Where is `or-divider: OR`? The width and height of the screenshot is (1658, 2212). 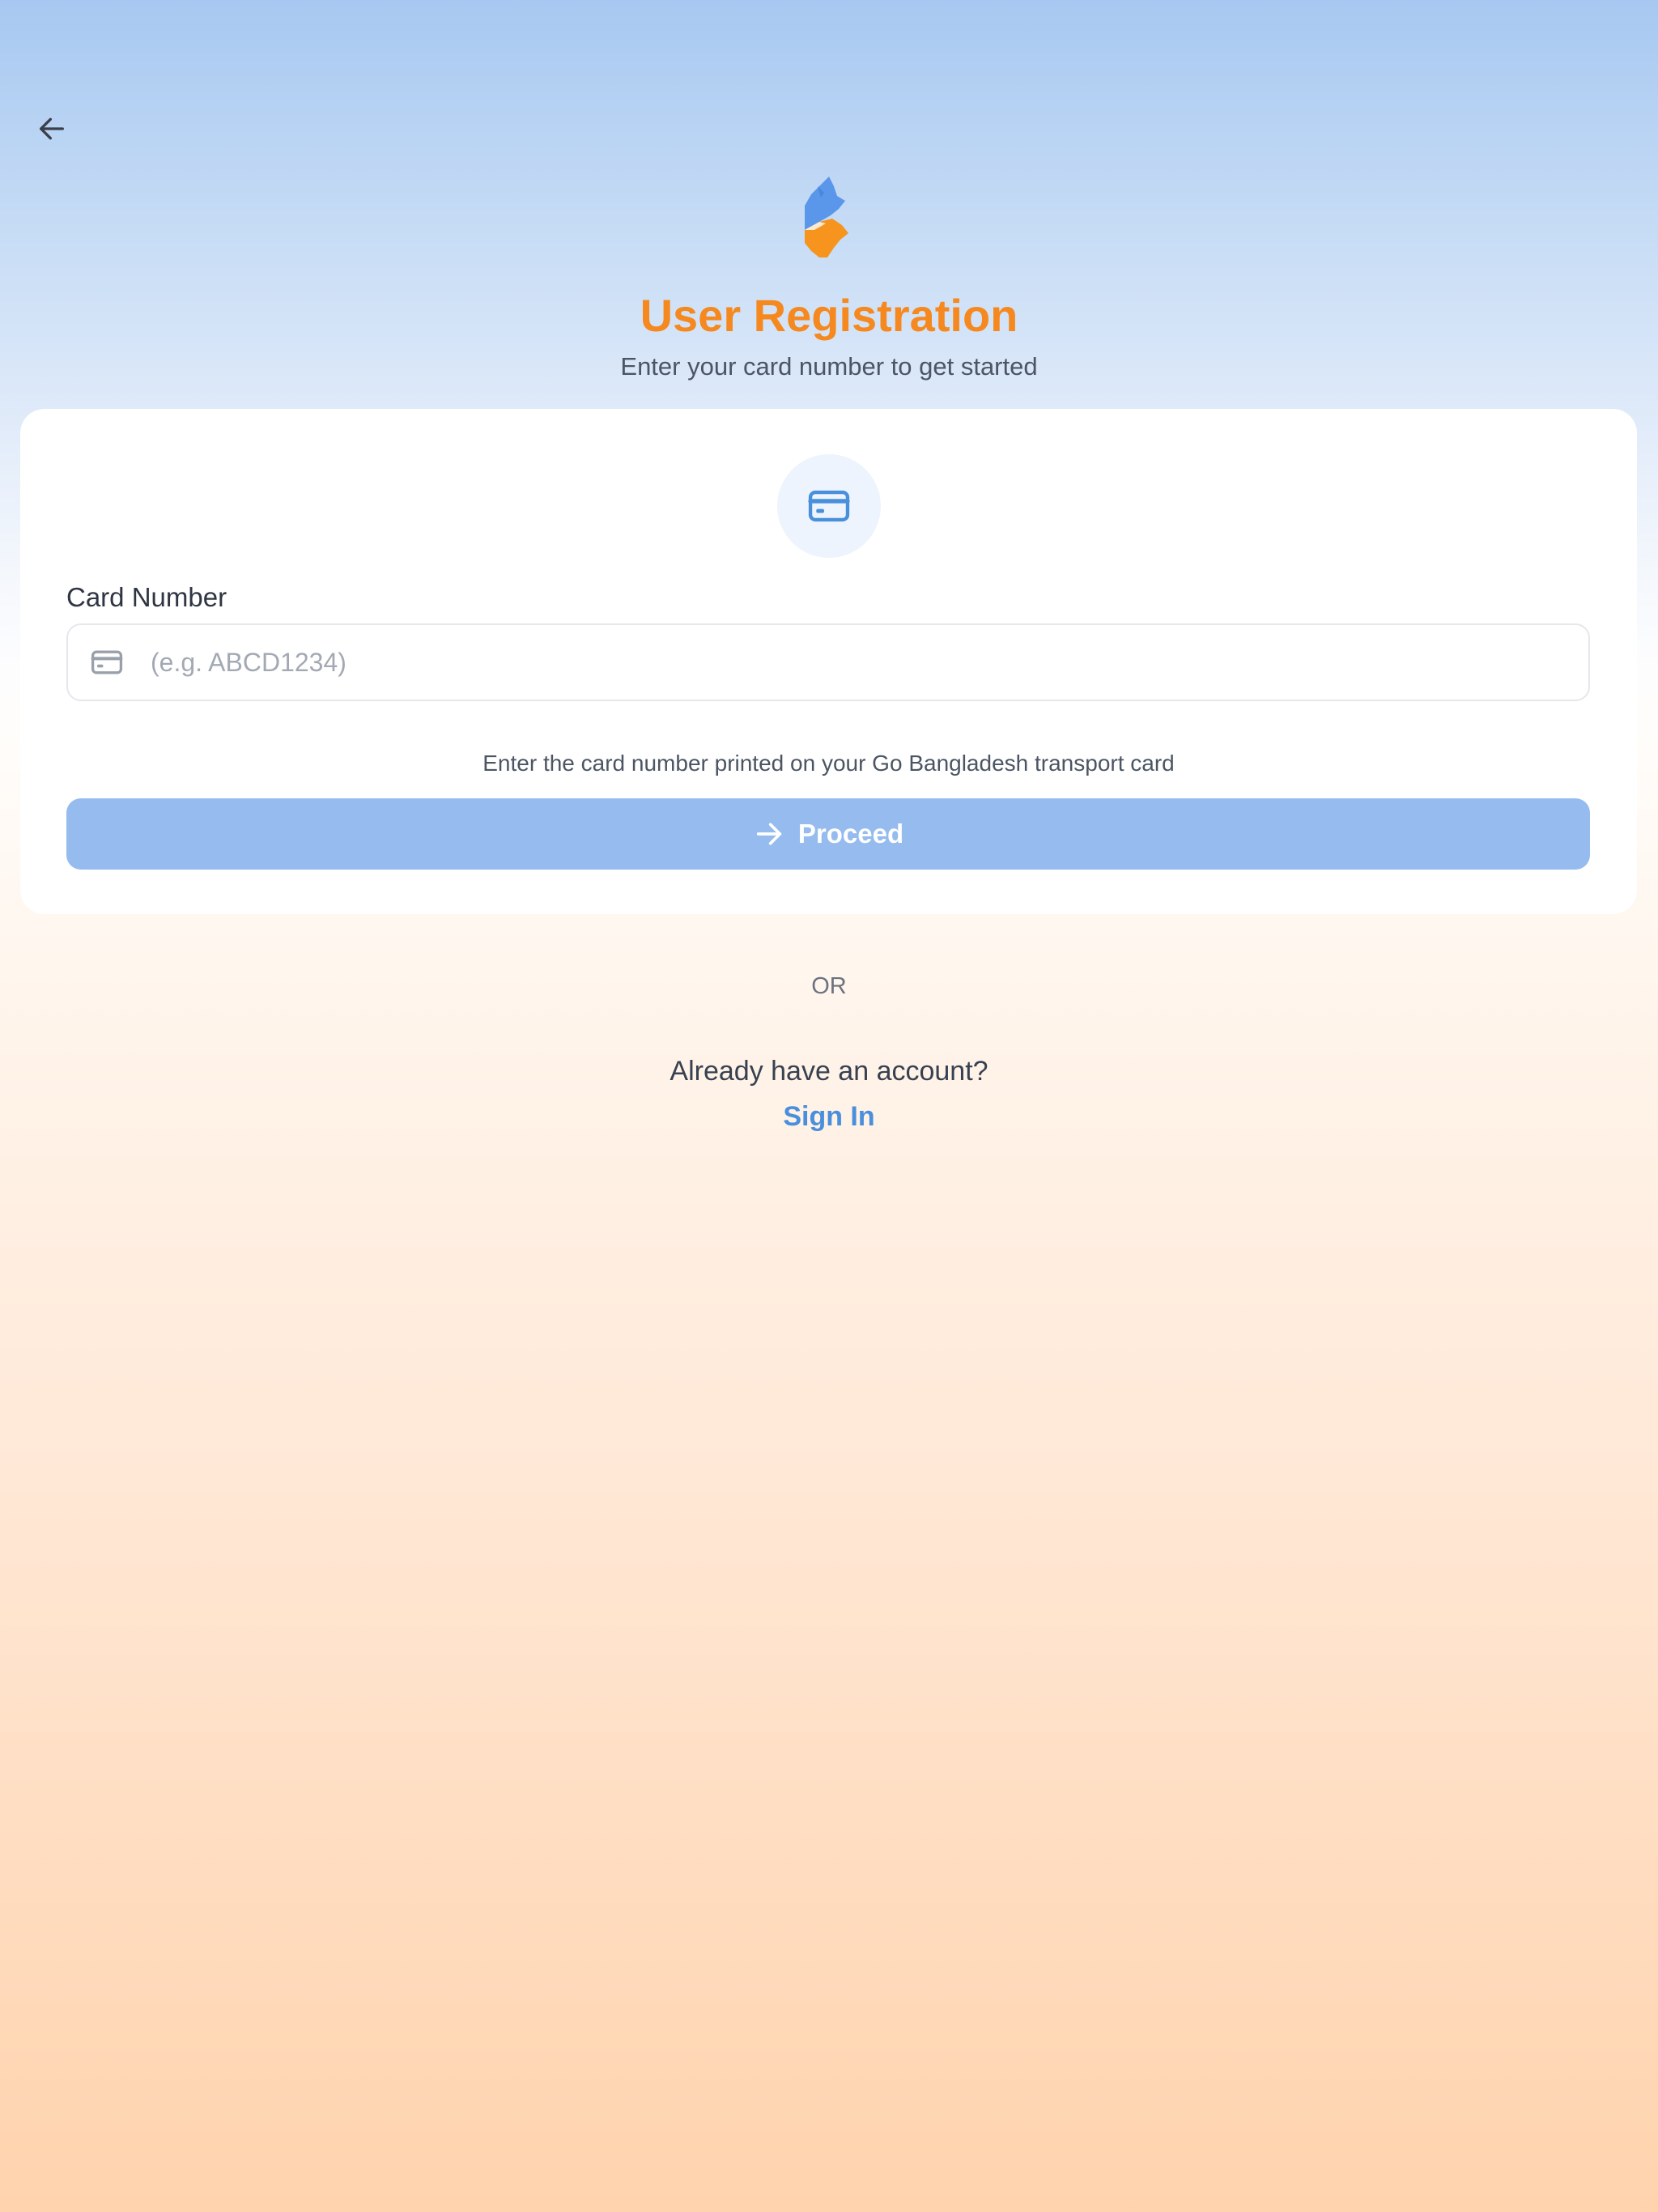 or-divider: OR is located at coordinates (829, 986).